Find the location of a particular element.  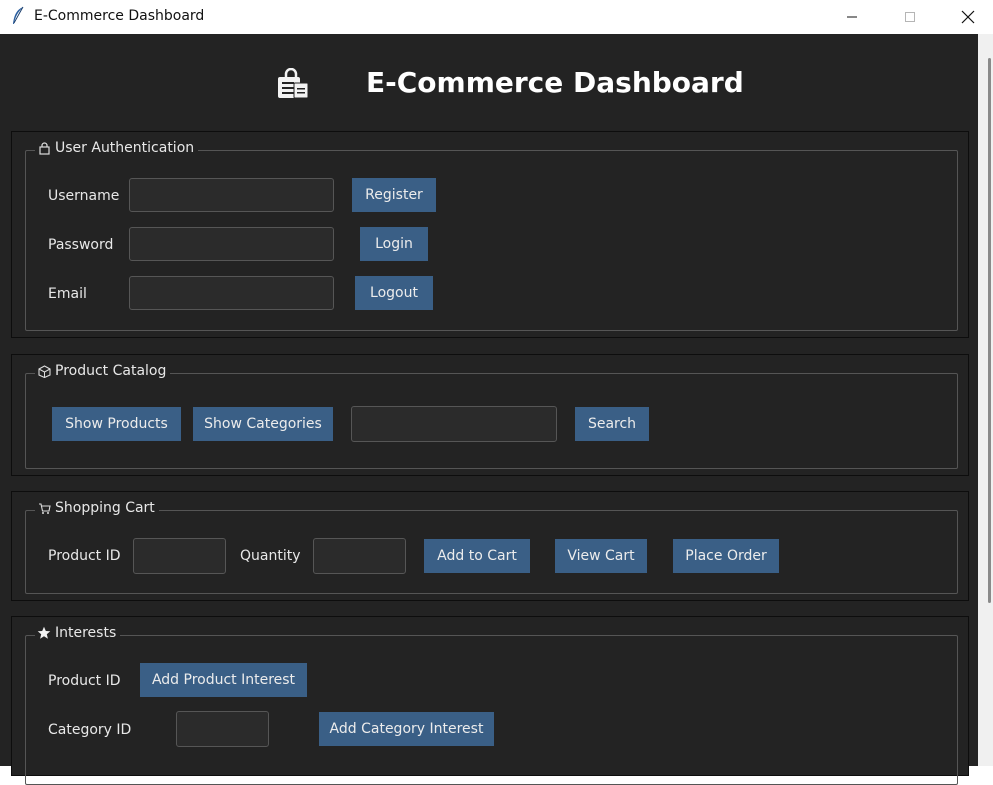

show-categories-button: Show Categories is located at coordinates (263, 424).